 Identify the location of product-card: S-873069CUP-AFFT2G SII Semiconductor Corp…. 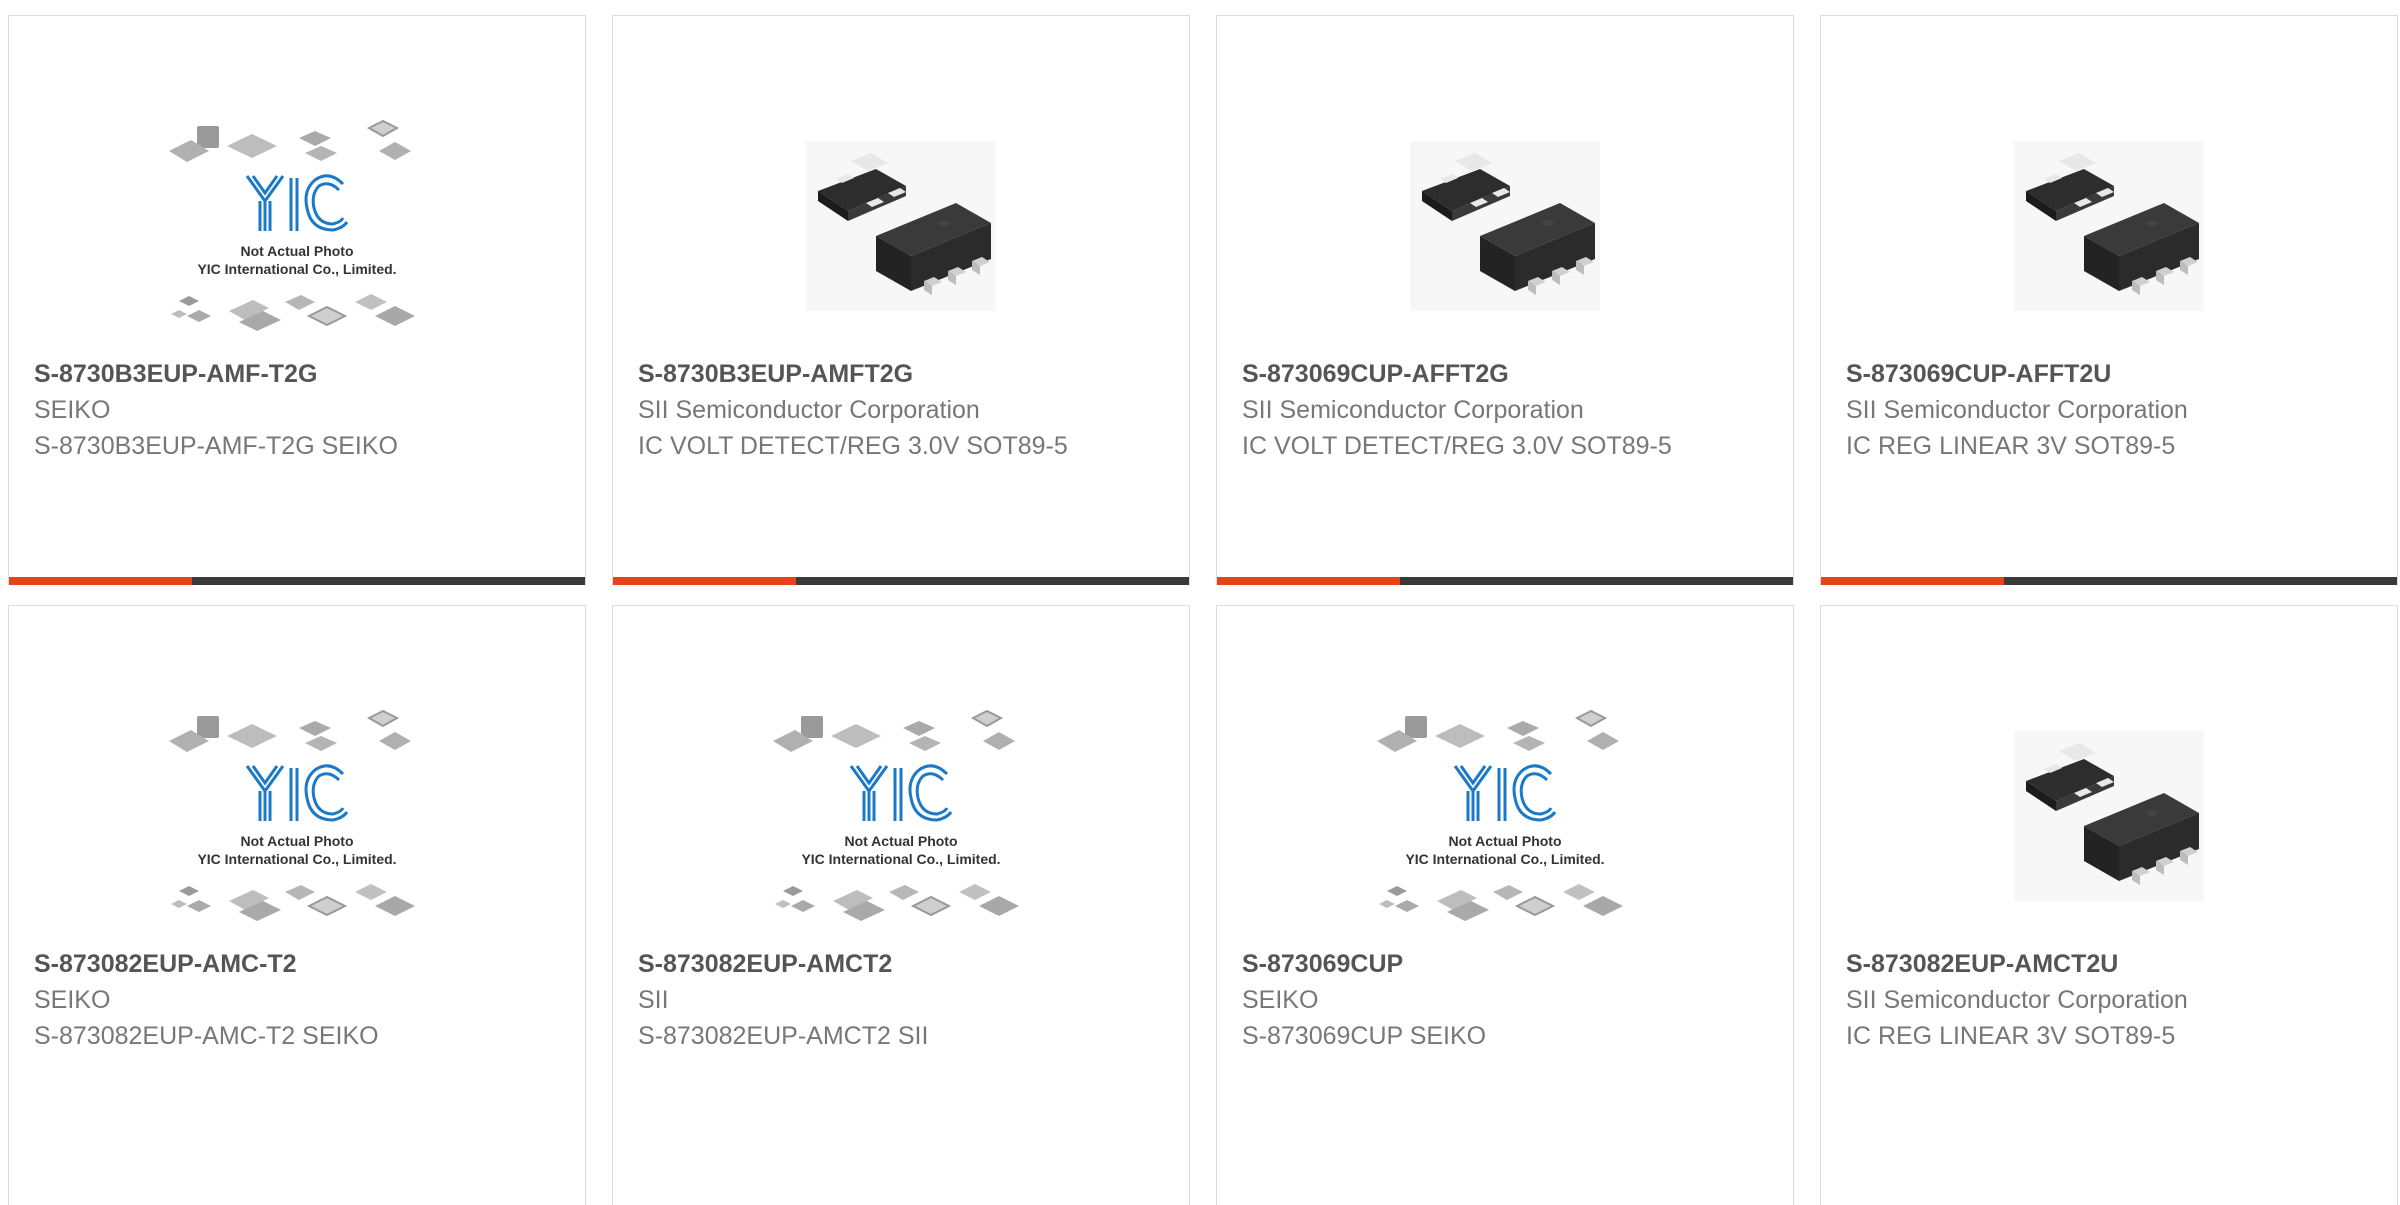
(1505, 300).